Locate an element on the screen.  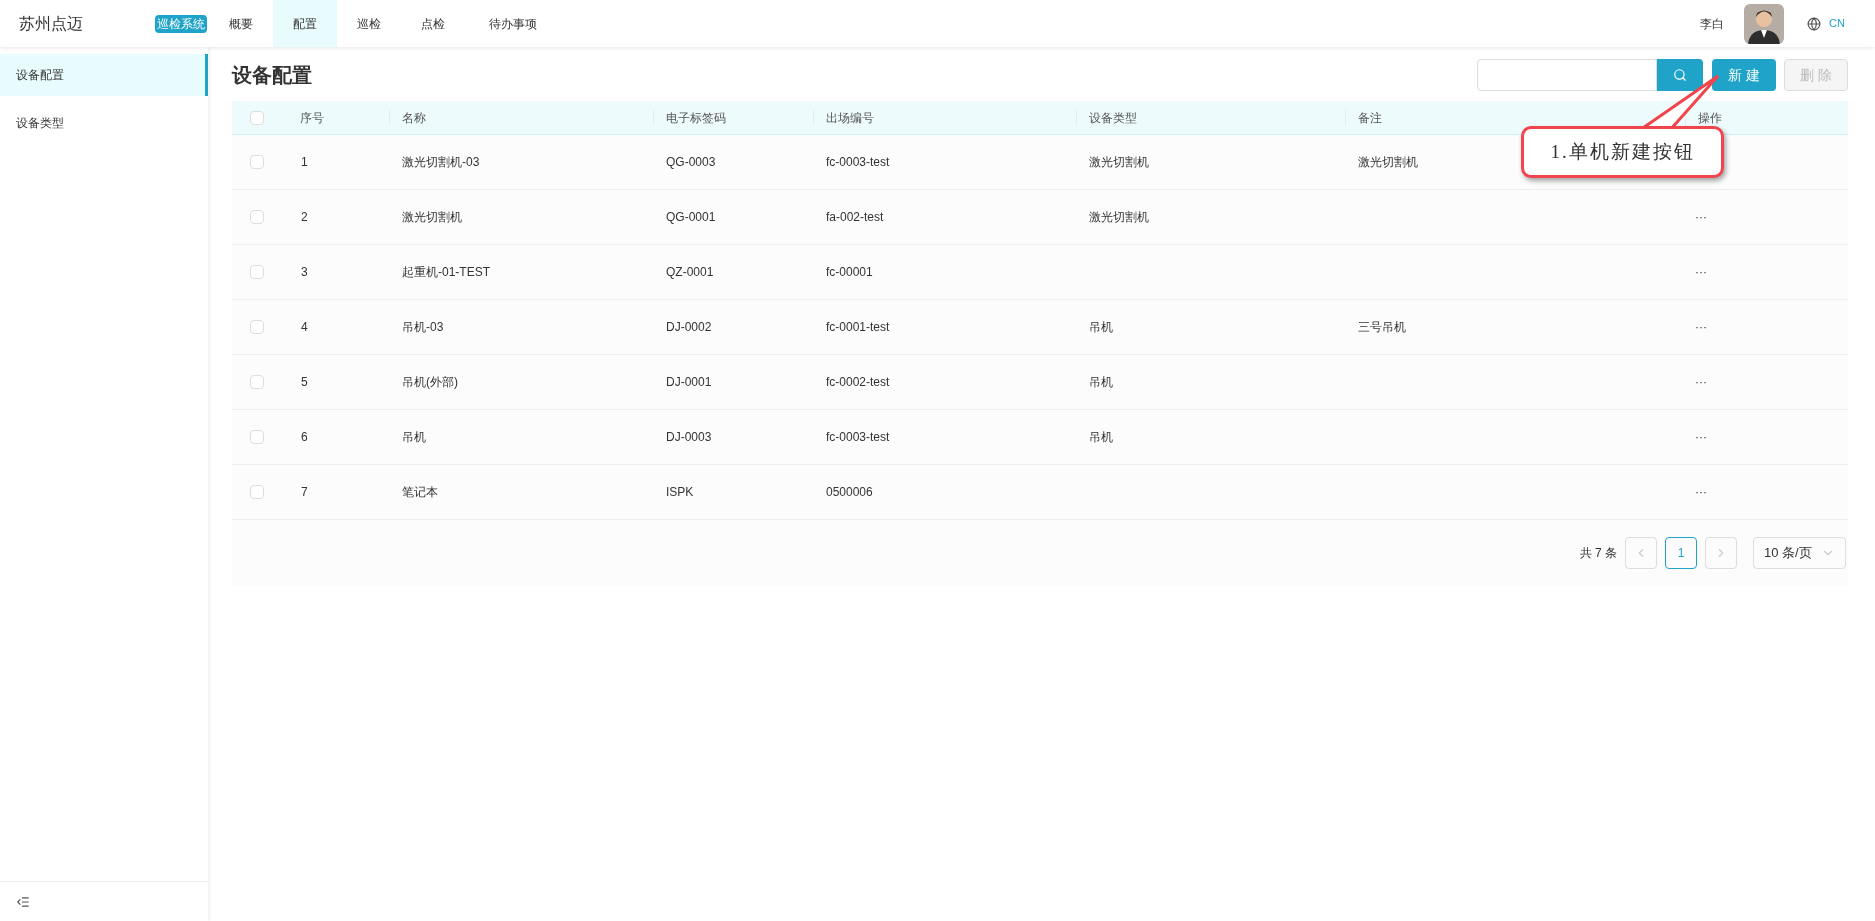
nav-tab: 待办事项 is located at coordinates (513, 23).